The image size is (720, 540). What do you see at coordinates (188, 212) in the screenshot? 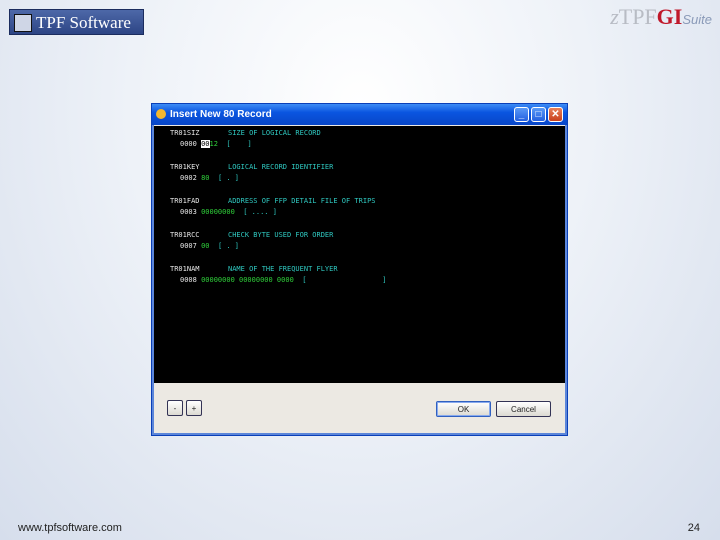
I see `field-offset: 0003` at bounding box center [188, 212].